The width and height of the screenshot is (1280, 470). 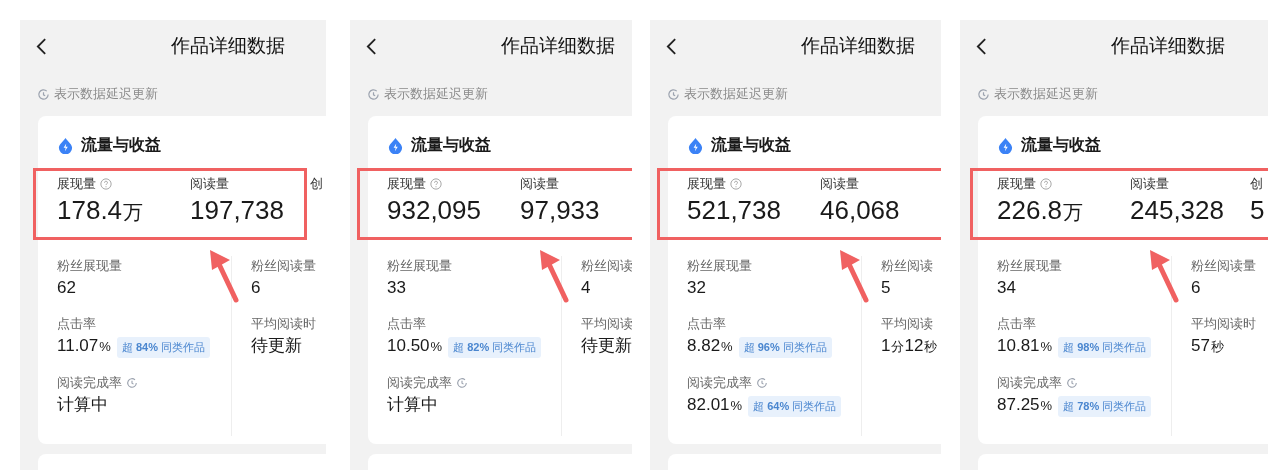 What do you see at coordinates (415, 346) in the screenshot?
I see `metric-value: 10.50%` at bounding box center [415, 346].